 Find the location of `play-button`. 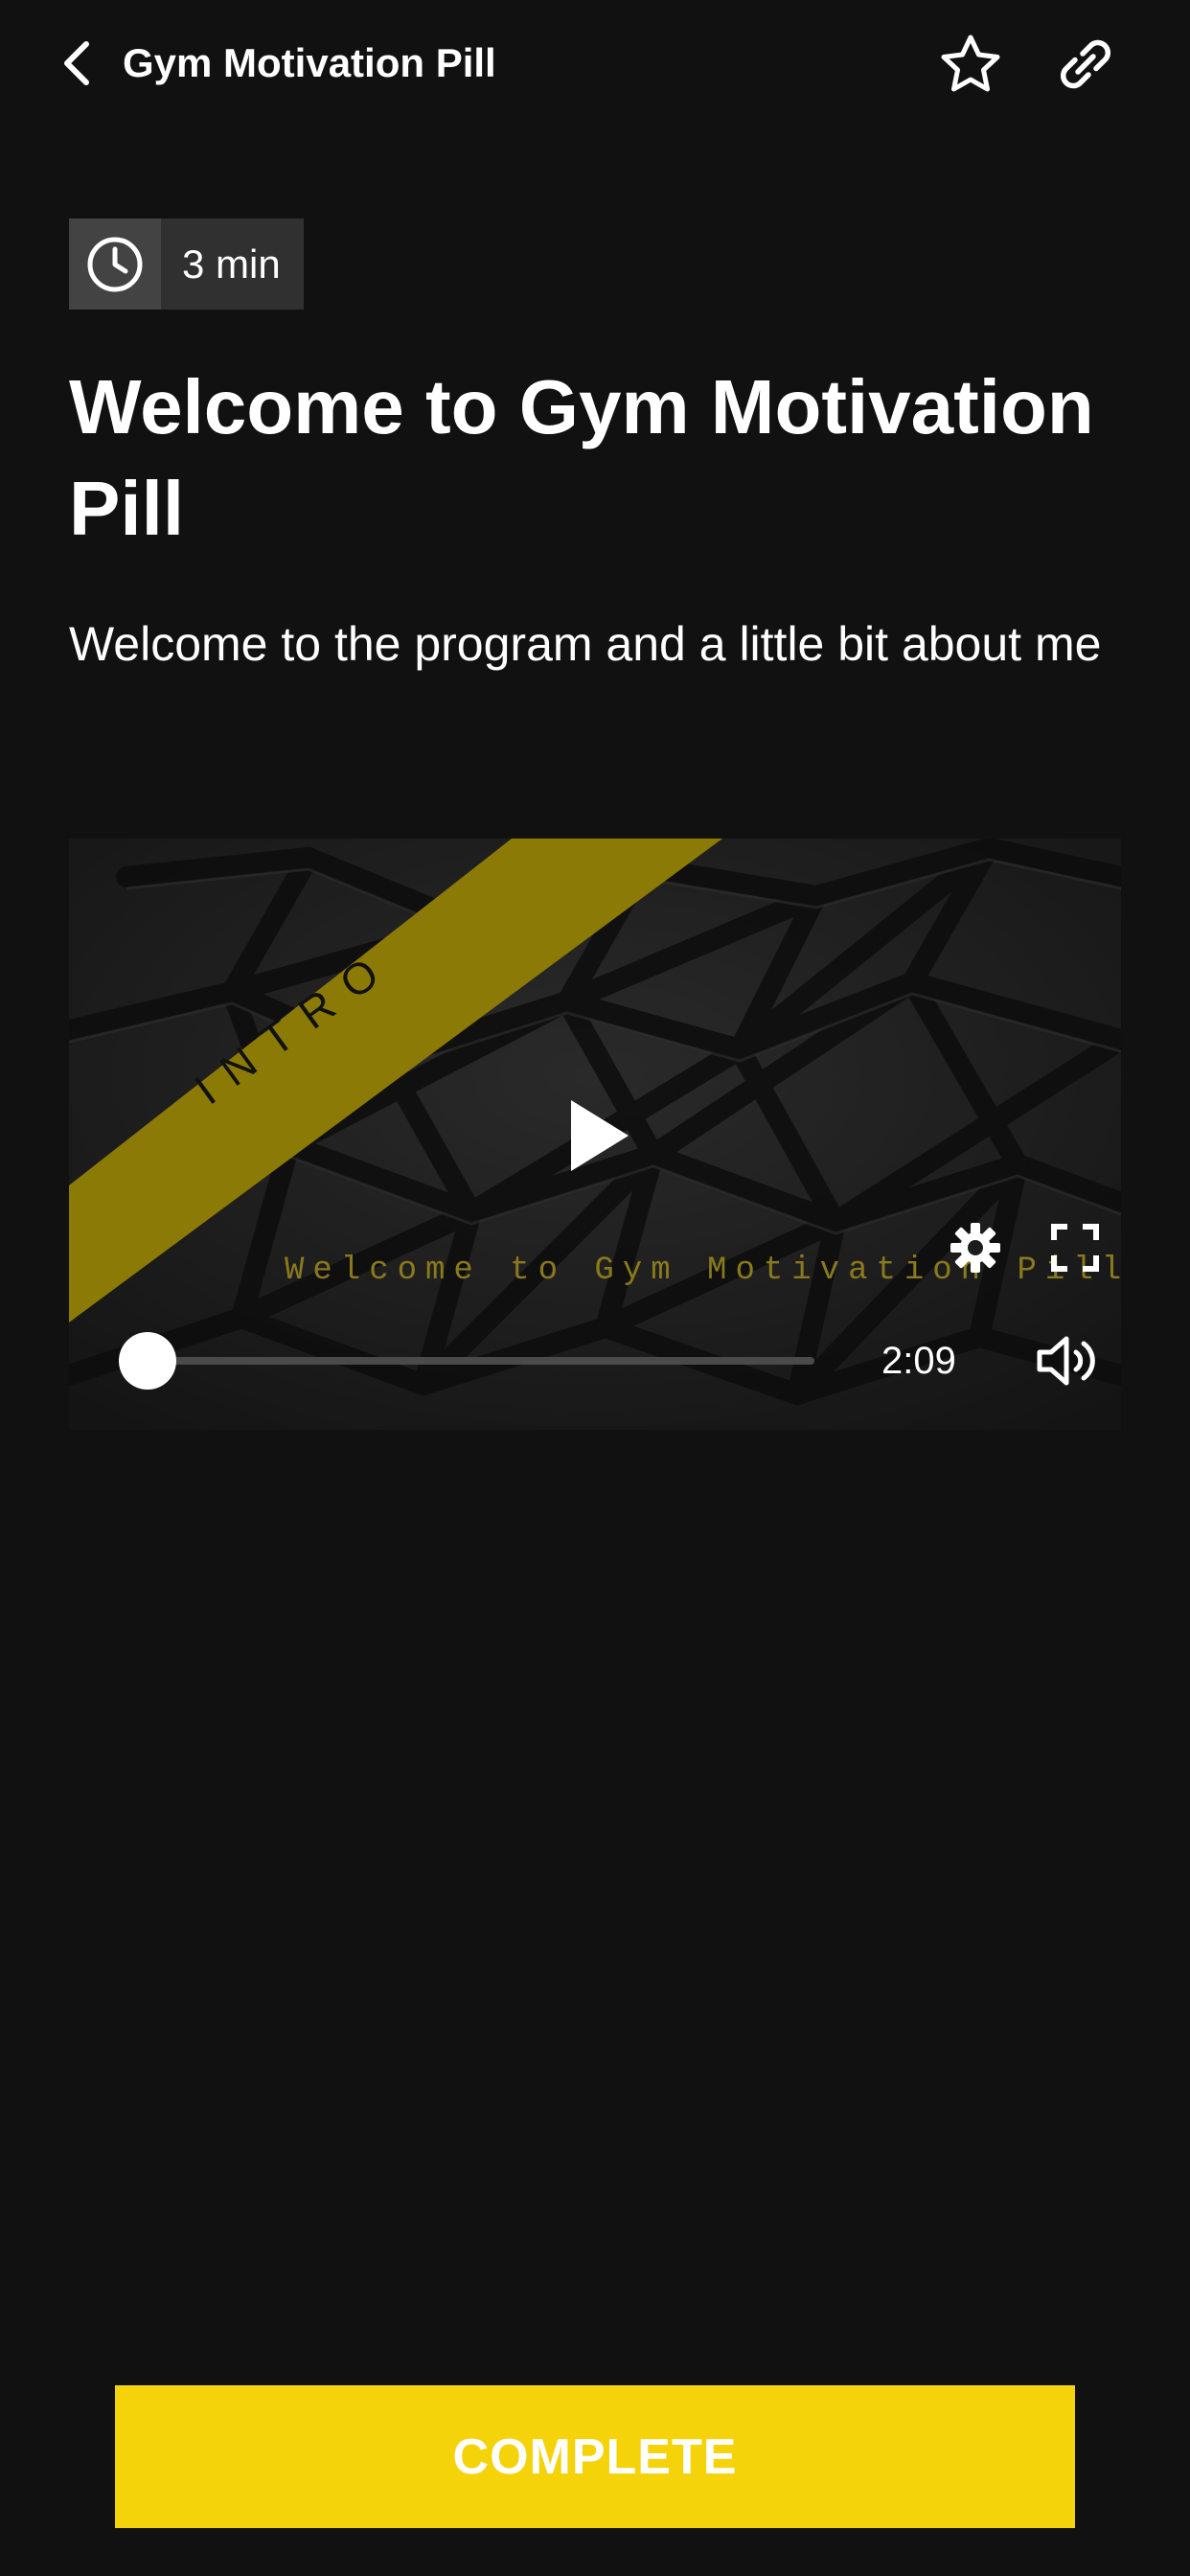

play-button is located at coordinates (600, 1136).